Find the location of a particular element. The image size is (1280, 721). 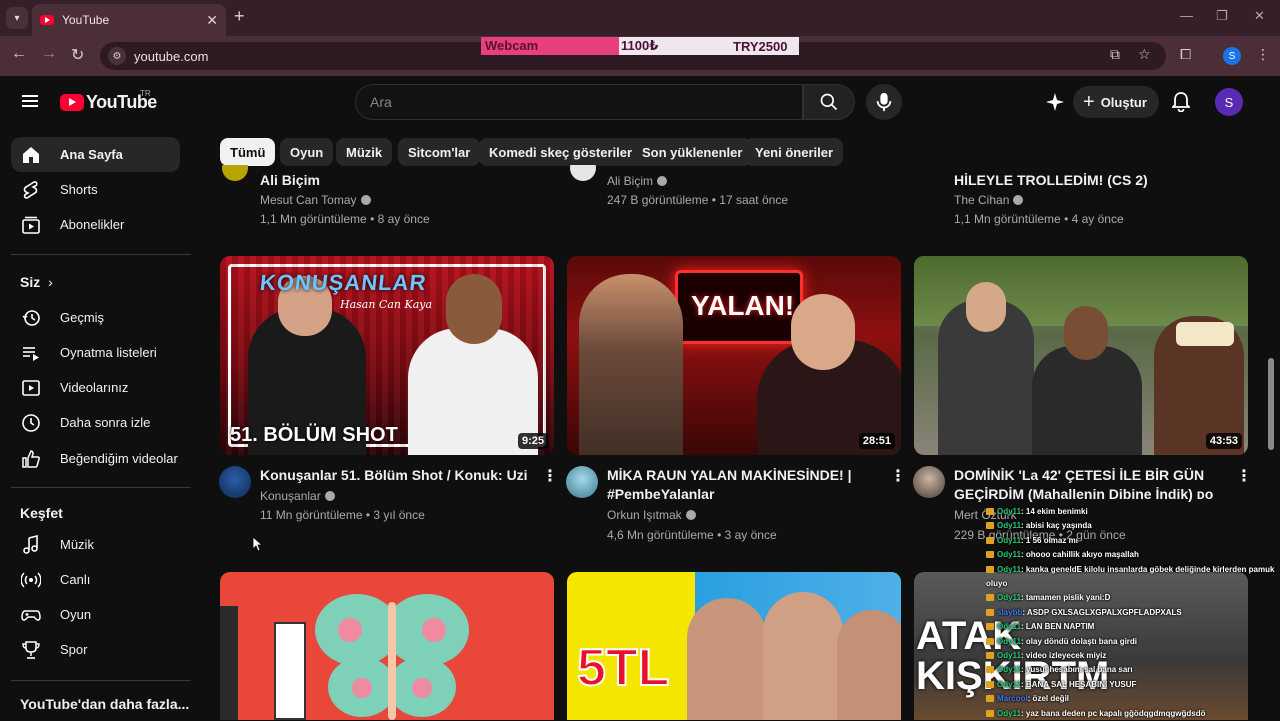

chat-message: Ody11: BANA SAL HESABINI YUSUF is located at coordinates (1133, 685).